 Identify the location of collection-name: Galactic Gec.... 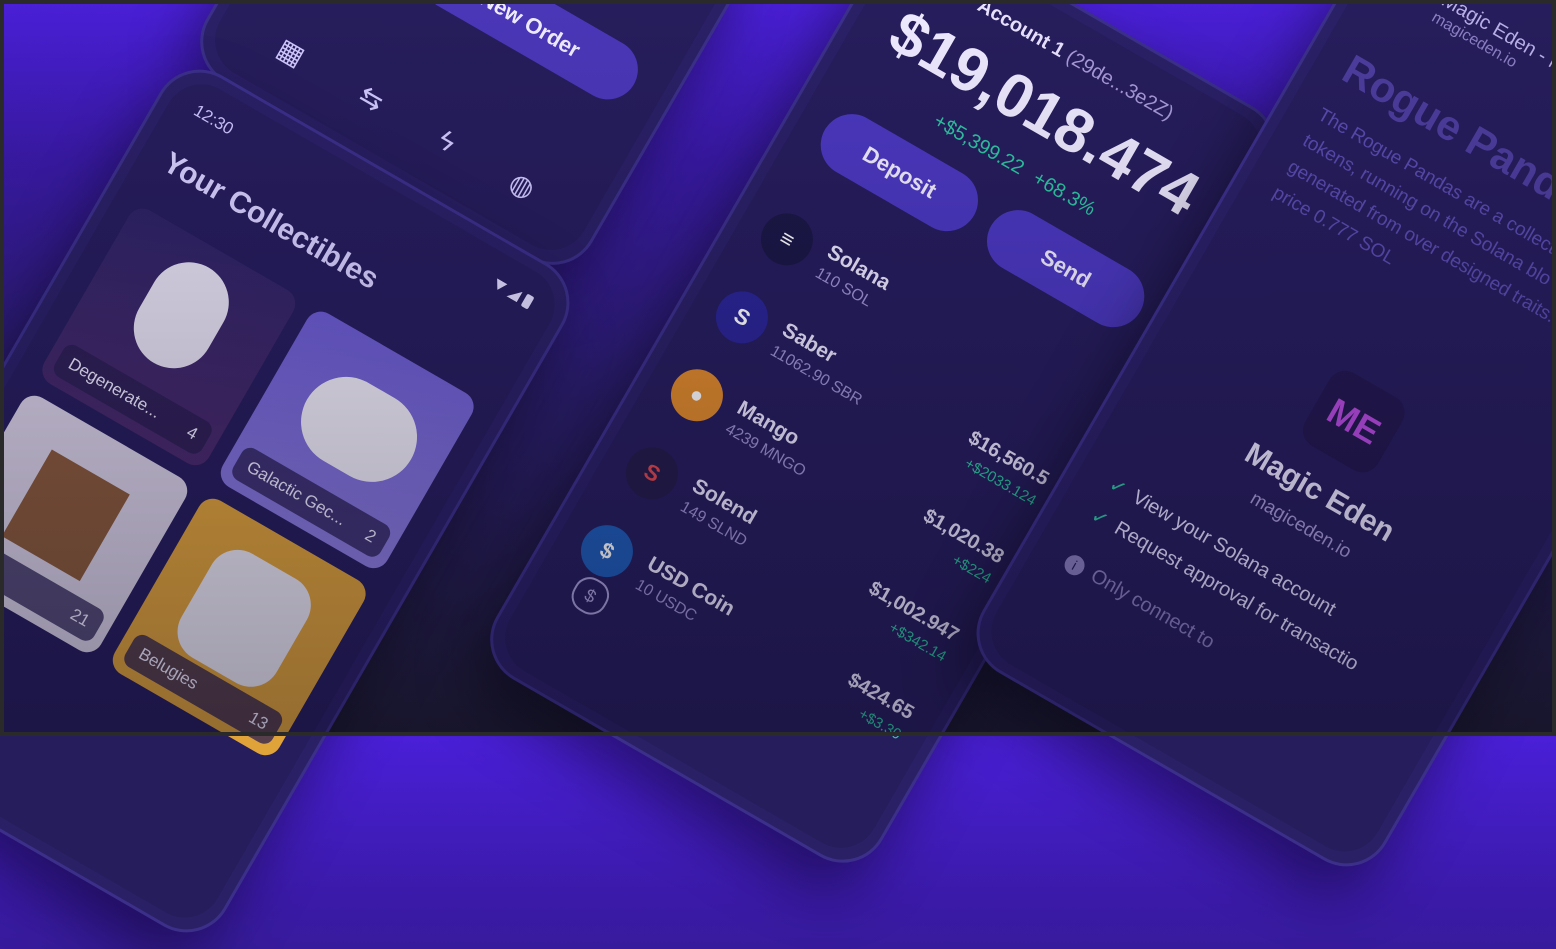
(296, 493).